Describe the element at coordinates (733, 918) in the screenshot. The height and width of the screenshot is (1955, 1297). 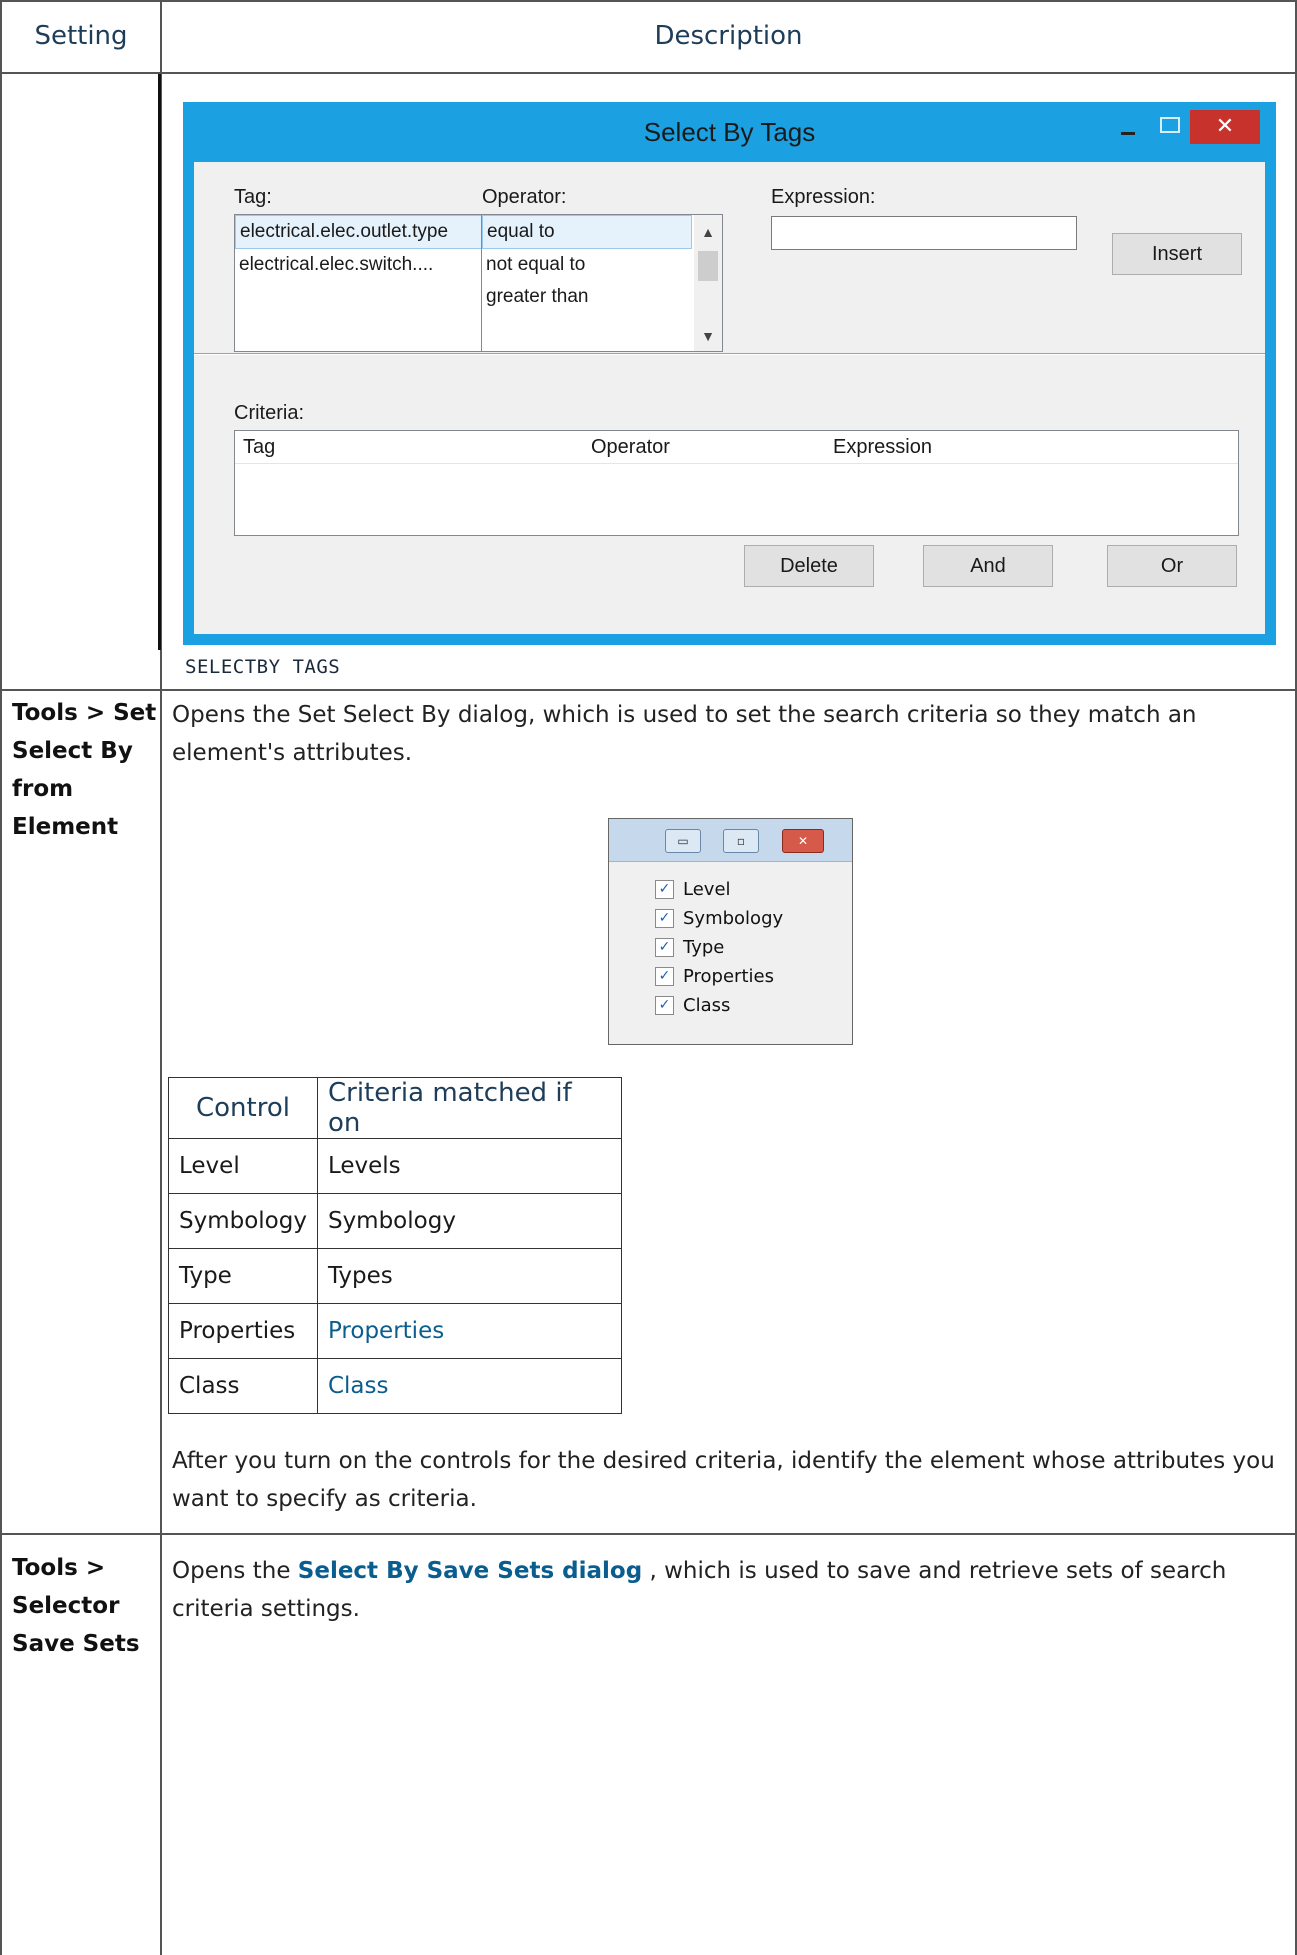
I see `checkbox-label: Symbology` at that location.